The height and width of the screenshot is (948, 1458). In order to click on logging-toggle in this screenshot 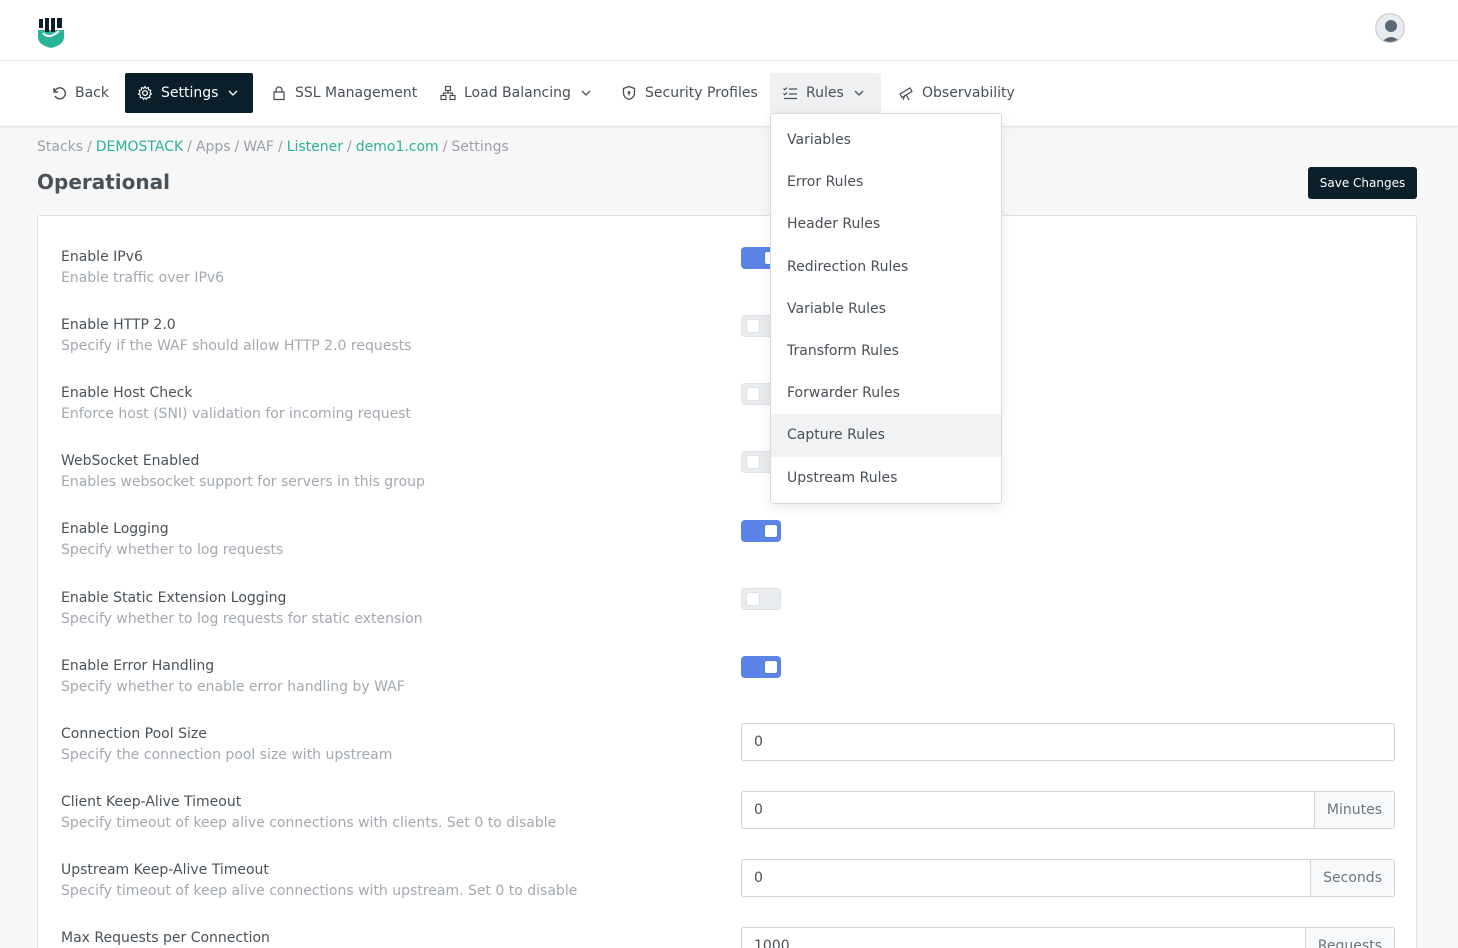, I will do `click(761, 531)`.